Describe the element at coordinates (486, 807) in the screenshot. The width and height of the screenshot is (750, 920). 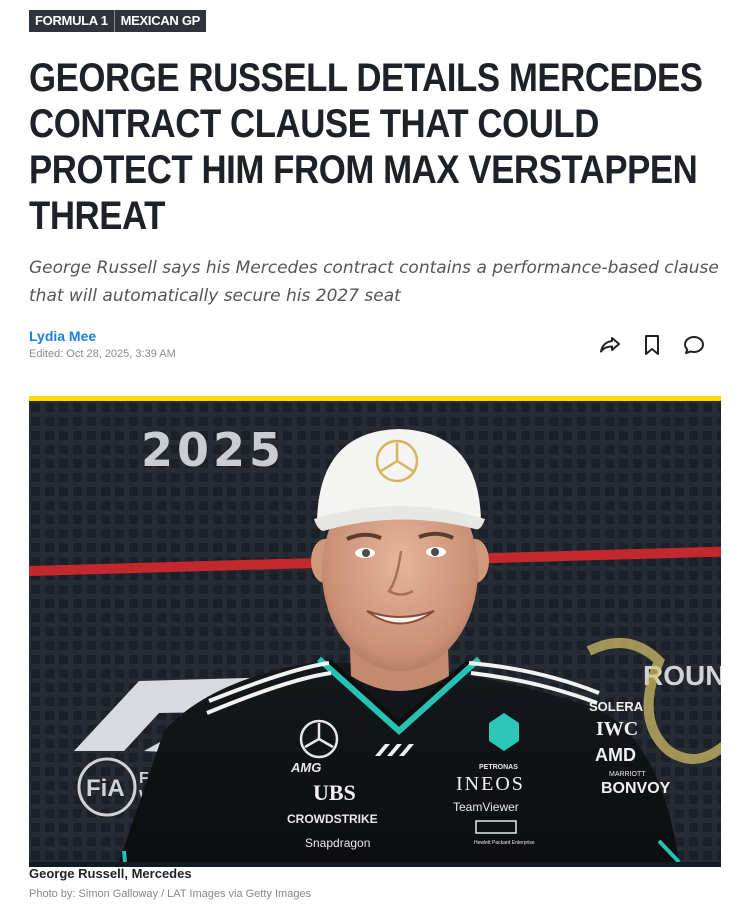
I see `sponsor-teamviewer: TeamViewer` at that location.